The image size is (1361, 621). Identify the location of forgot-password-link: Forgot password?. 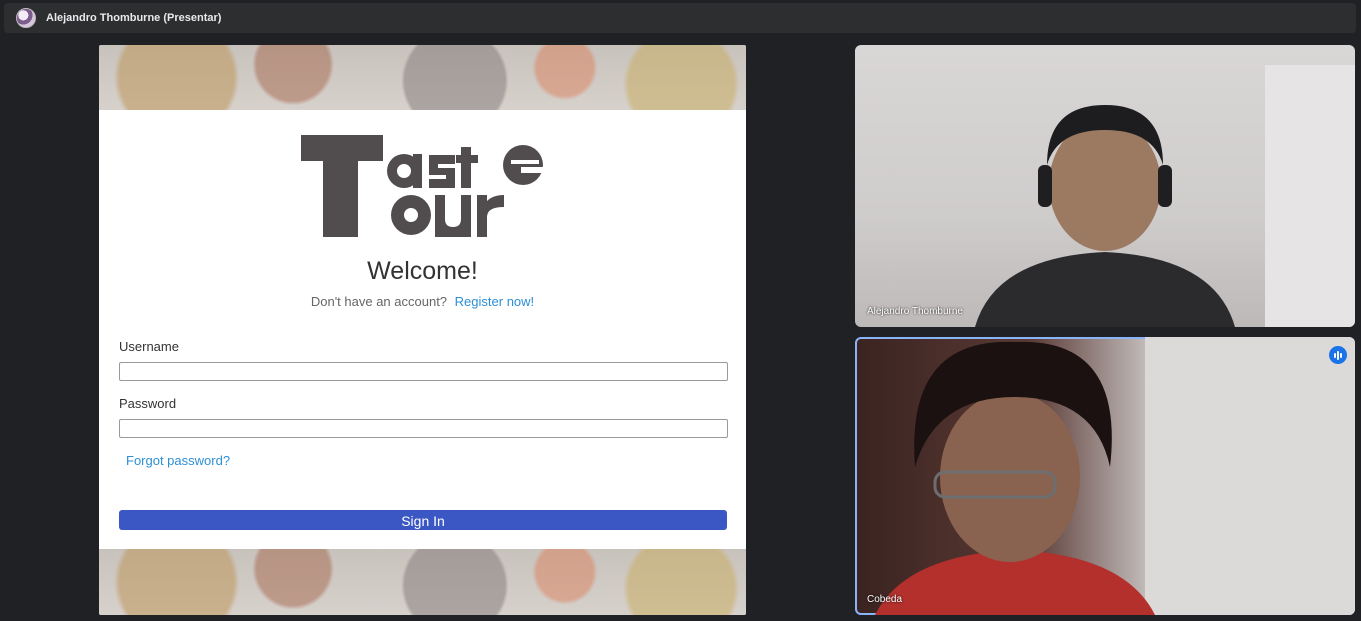
(178, 460).